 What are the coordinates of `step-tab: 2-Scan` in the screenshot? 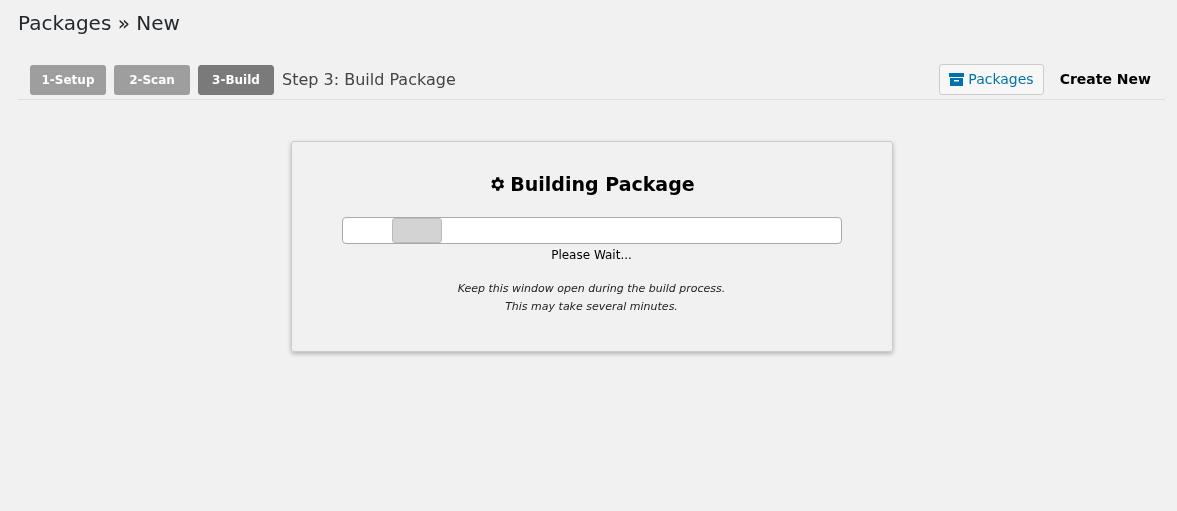 It's located at (152, 79).